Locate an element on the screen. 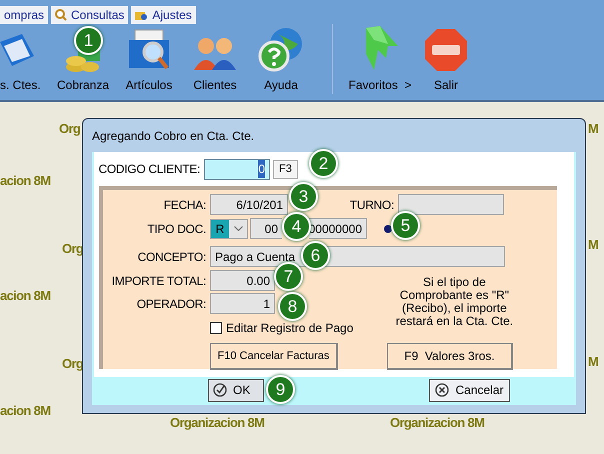  document-type-dropdown: R is located at coordinates (229, 228).